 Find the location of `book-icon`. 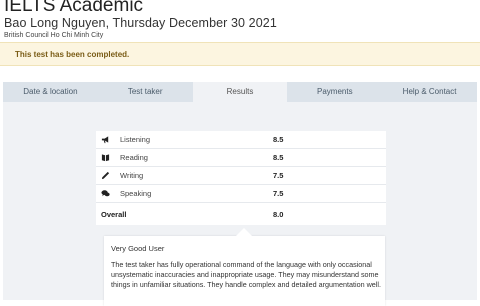

book-icon is located at coordinates (105, 157).